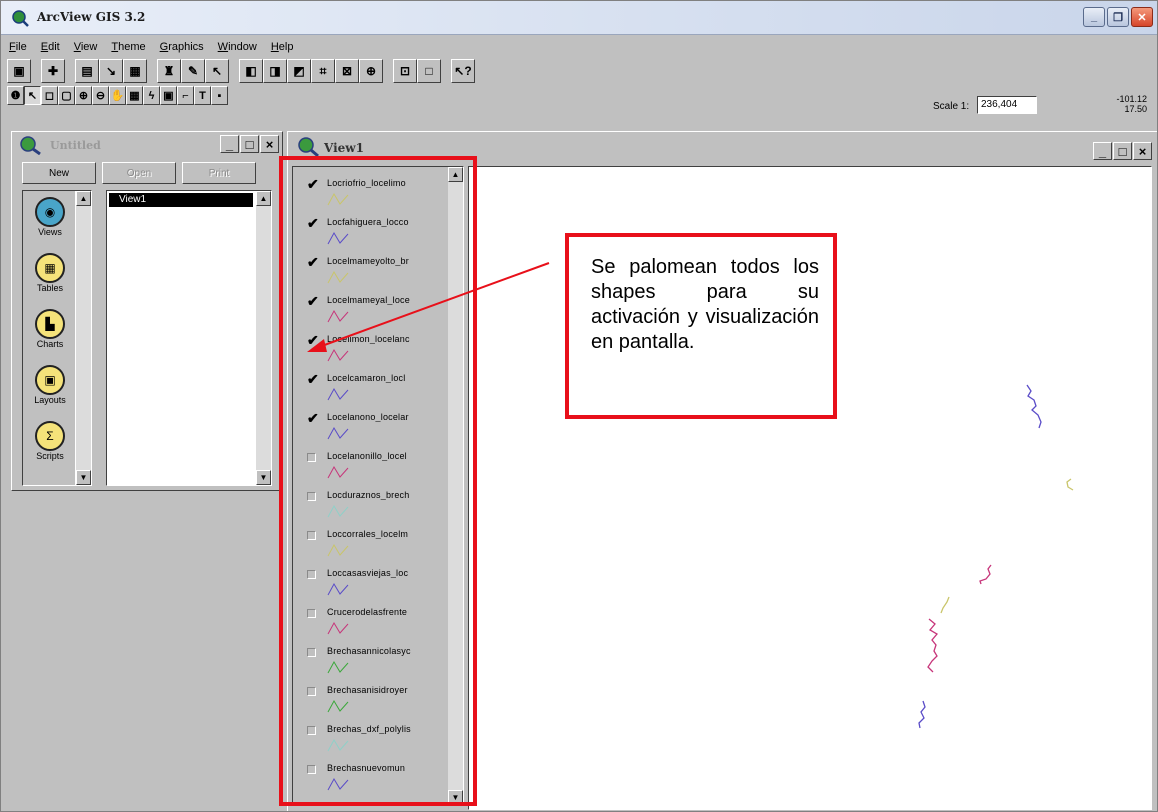 The image size is (1158, 812). Describe the element at coordinates (251, 71) in the screenshot. I see `zoom-full-extent-icon: ◧` at that location.